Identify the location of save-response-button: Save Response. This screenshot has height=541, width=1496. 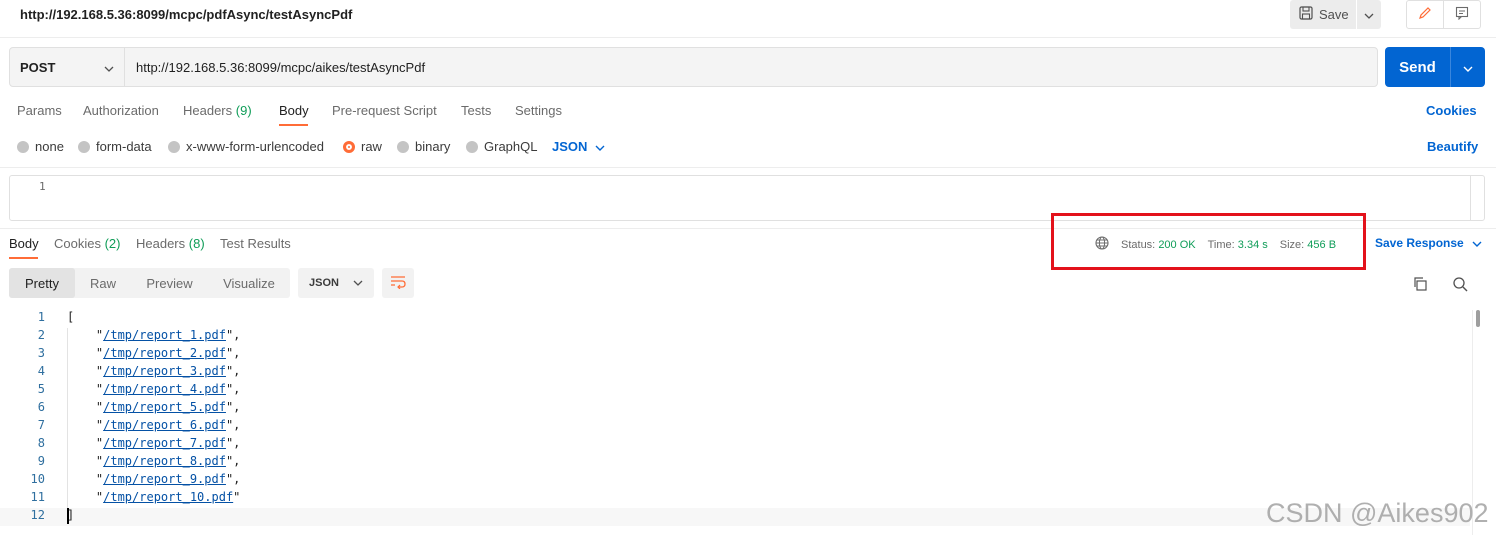
(1428, 243).